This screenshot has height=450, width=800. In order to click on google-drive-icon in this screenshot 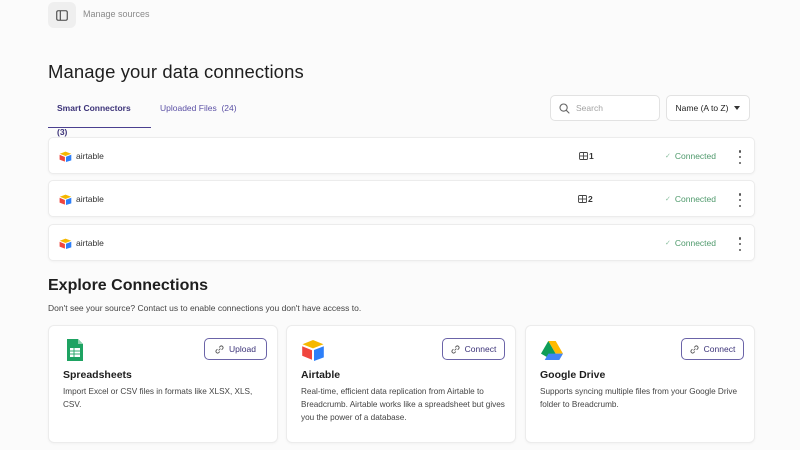, I will do `click(552, 350)`.